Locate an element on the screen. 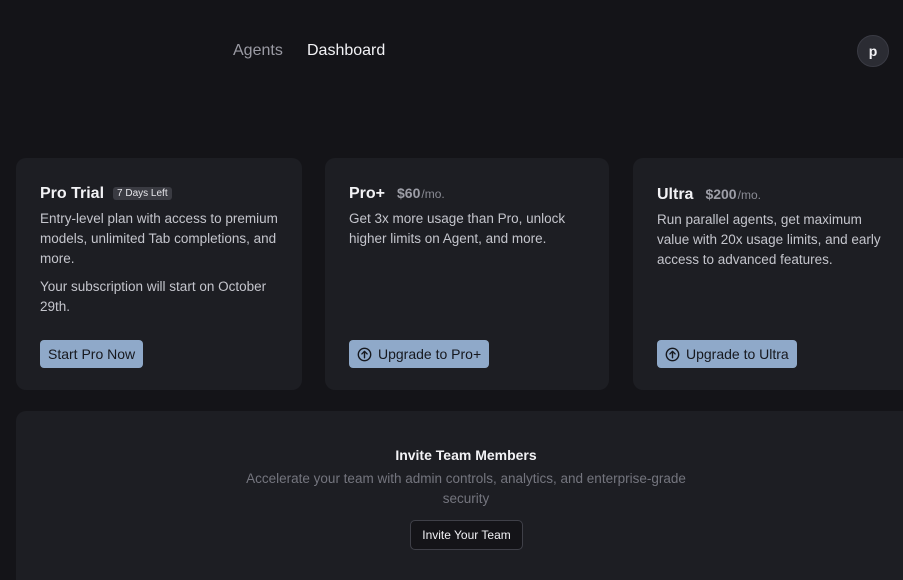  start-pro-button: Start Pro Now is located at coordinates (92, 354).